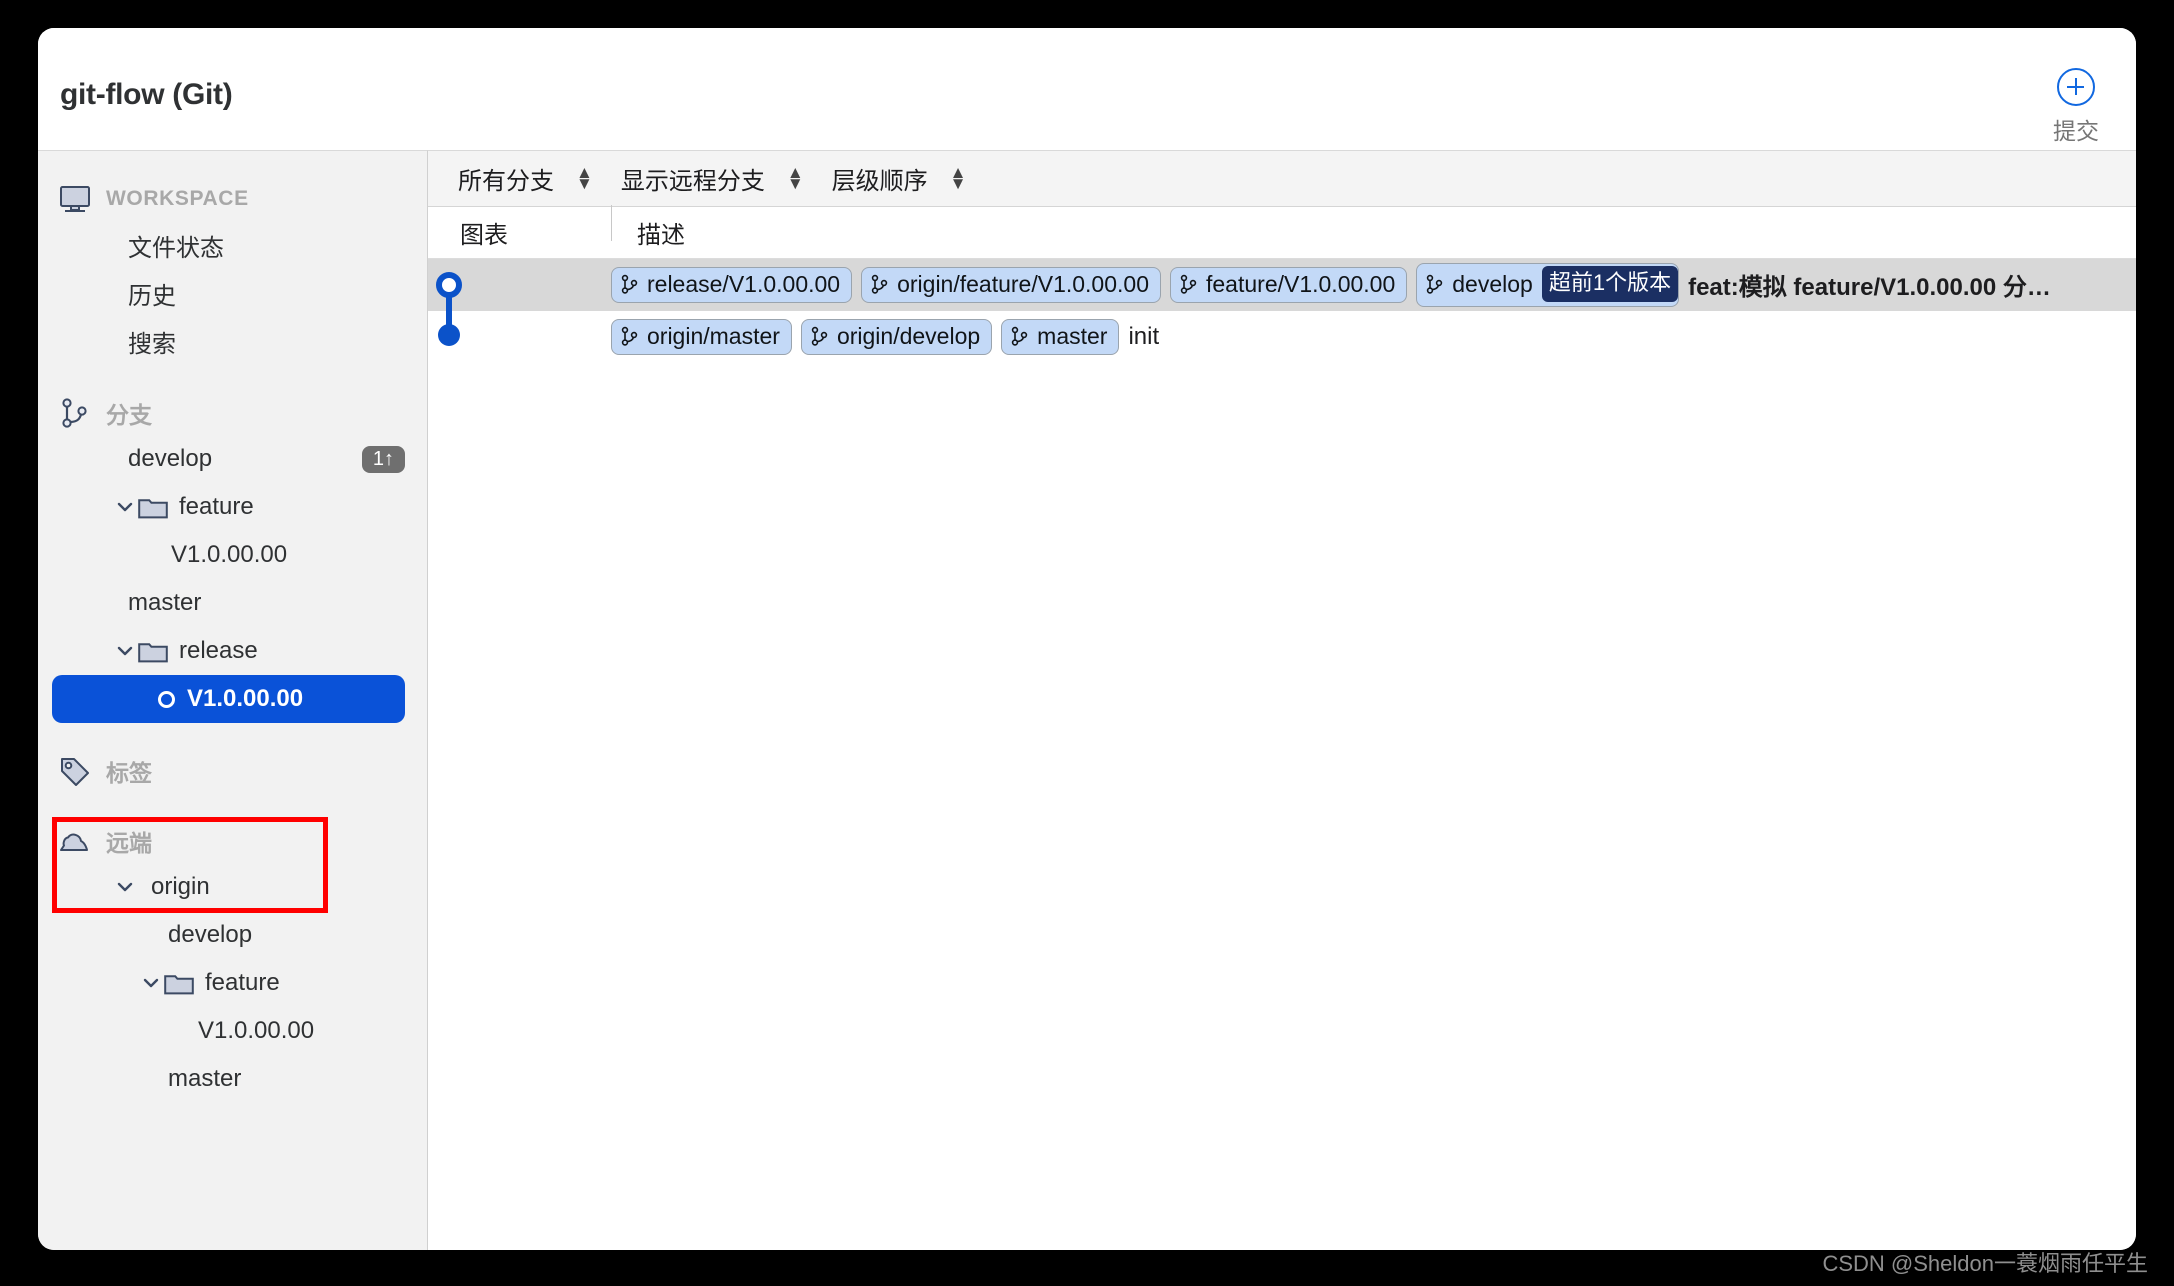 The image size is (2174, 1286). I want to click on branch-filter-label: 所有分支, so click(506, 181).